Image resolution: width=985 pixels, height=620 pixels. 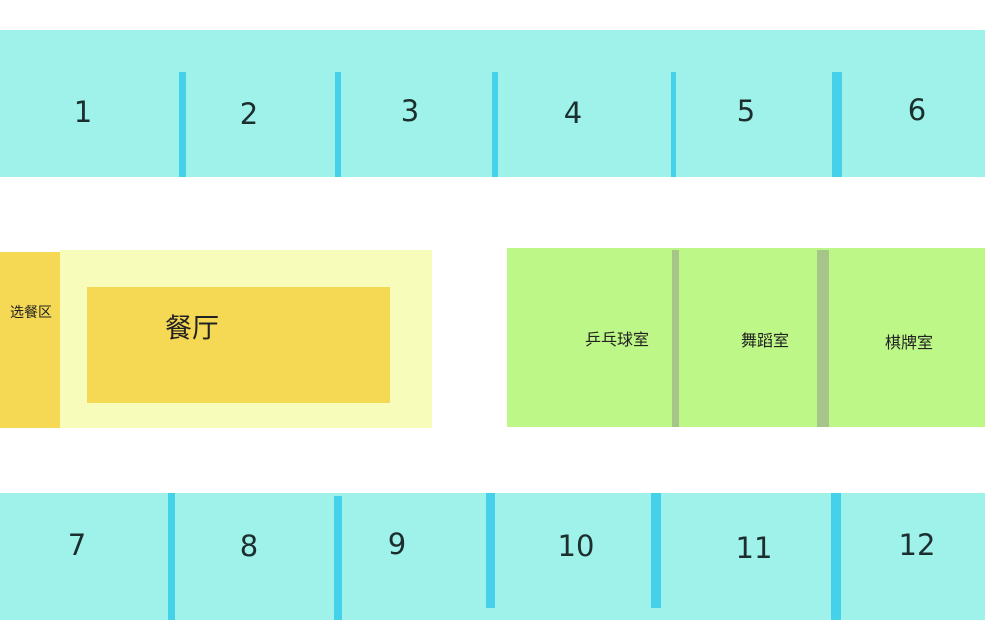 What do you see at coordinates (397, 544) in the screenshot?
I see `room-number-9: 9` at bounding box center [397, 544].